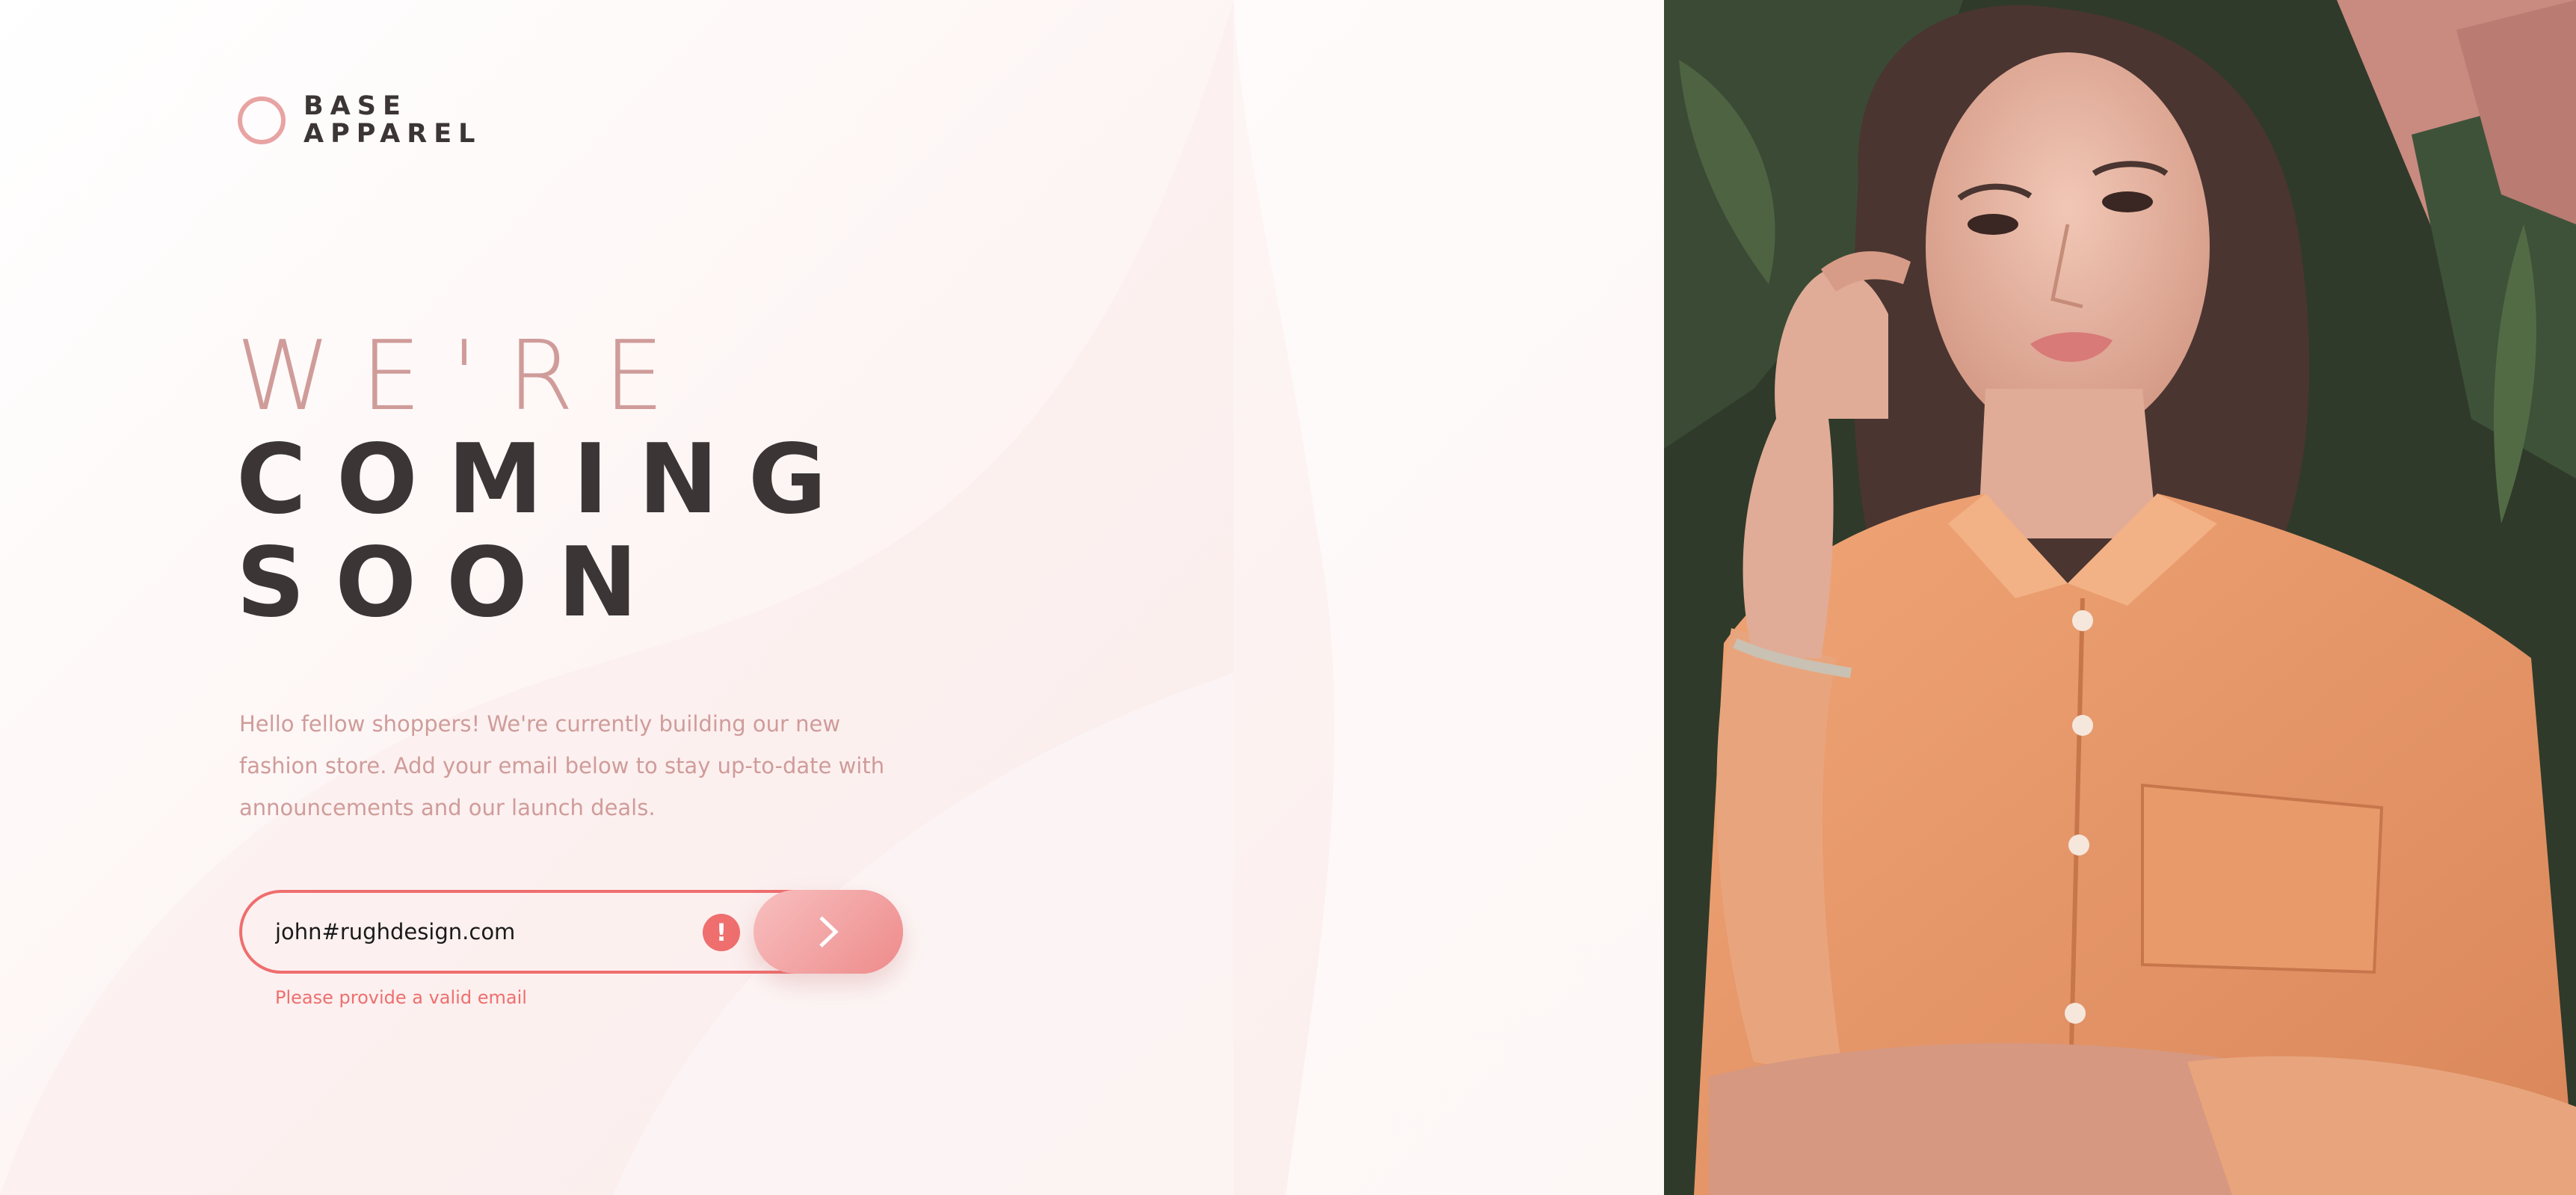 The image size is (2576, 1195). What do you see at coordinates (452, 583) in the screenshot?
I see `title-line-bold-2: SOON` at bounding box center [452, 583].